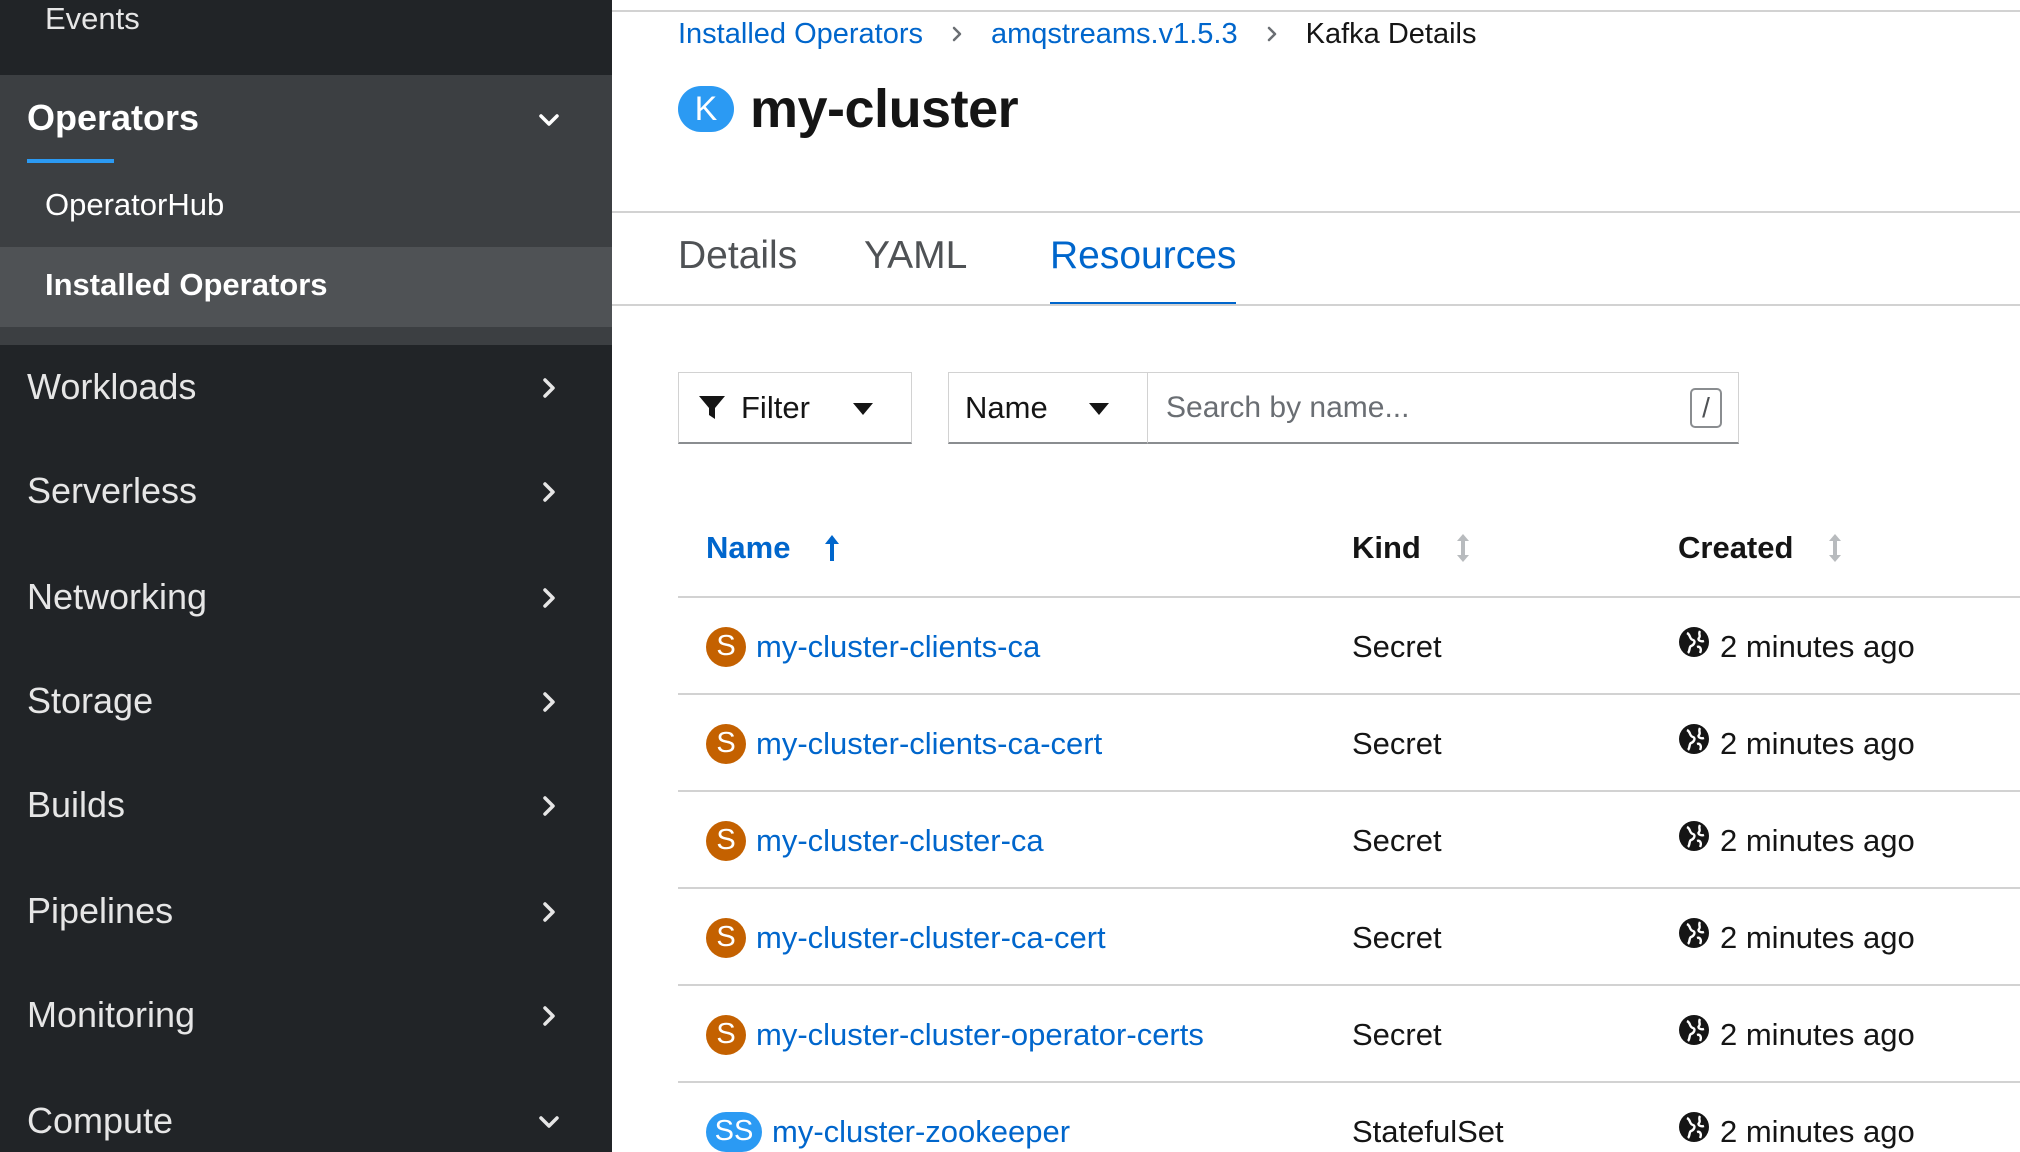  I want to click on sidebar-item-monitoring: Monitoring, so click(306, 1016).